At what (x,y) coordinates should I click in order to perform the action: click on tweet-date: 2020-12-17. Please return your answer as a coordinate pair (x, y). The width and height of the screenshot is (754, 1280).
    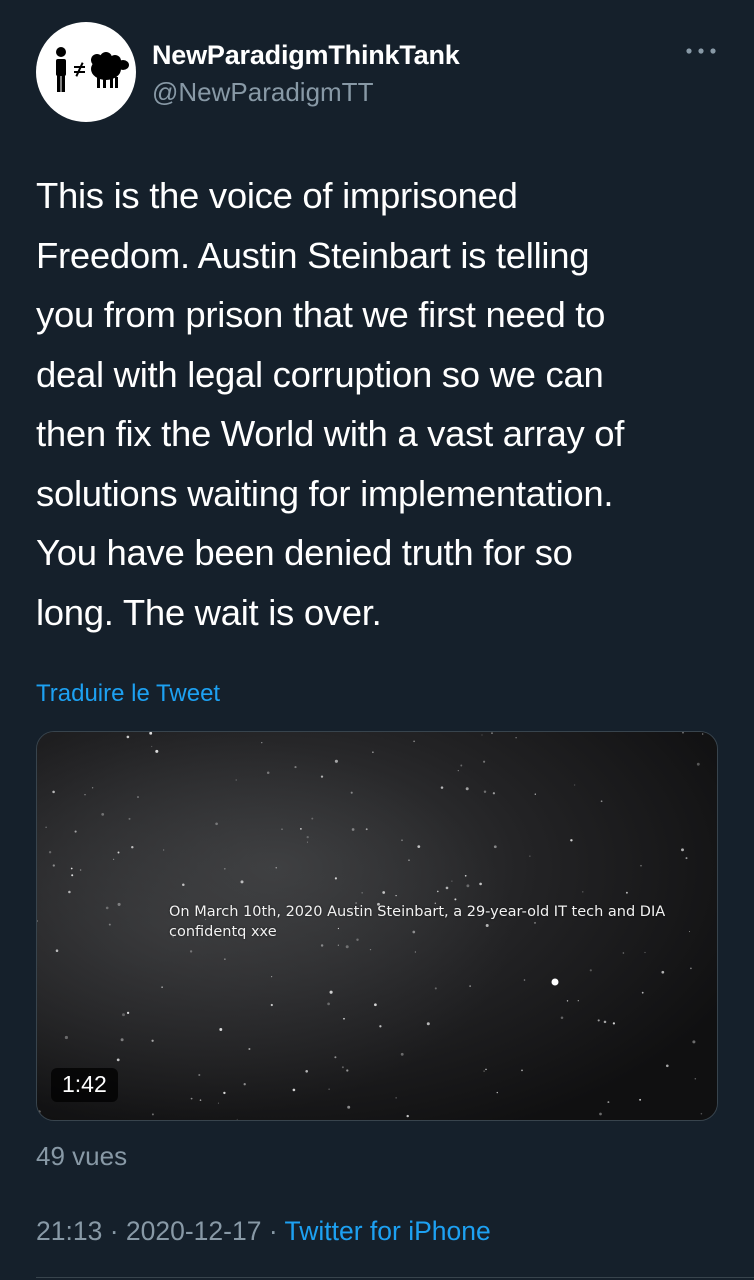
    Looking at the image, I should click on (193, 1231).